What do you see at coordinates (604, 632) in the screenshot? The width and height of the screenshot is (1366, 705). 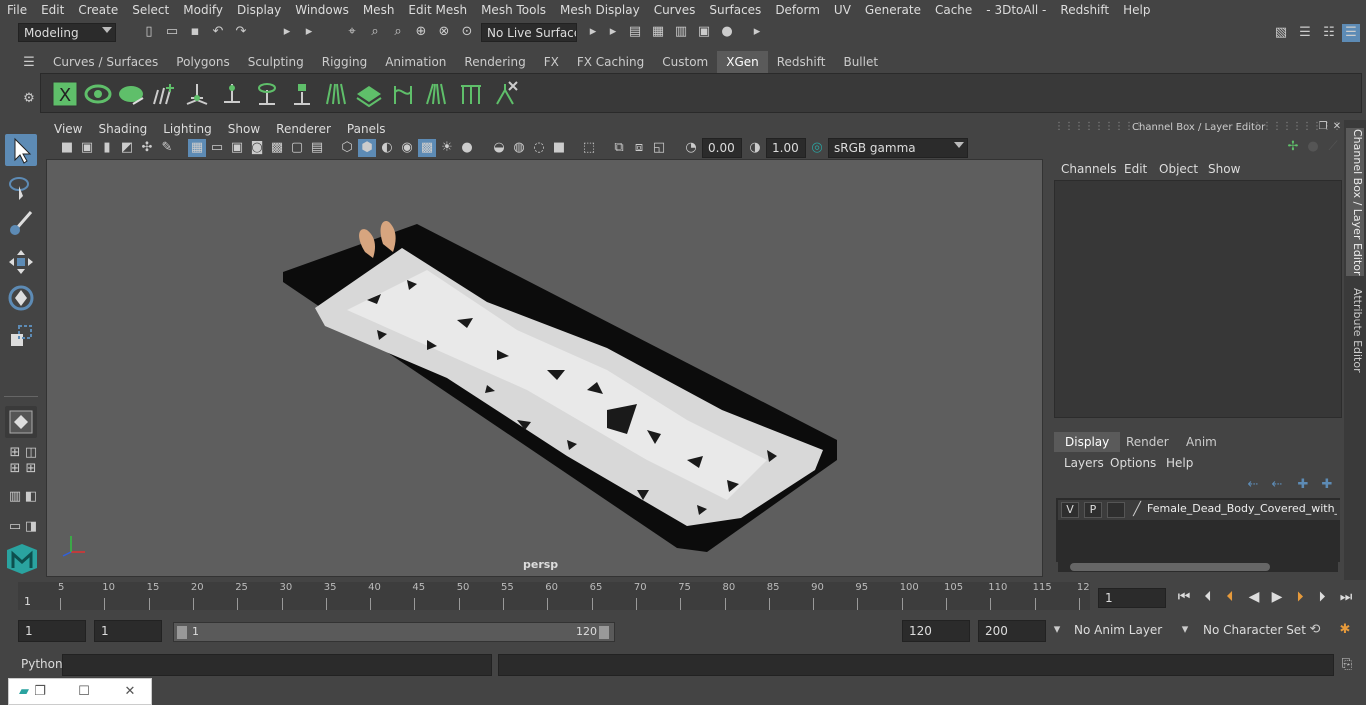 I see `range-end-handle` at bounding box center [604, 632].